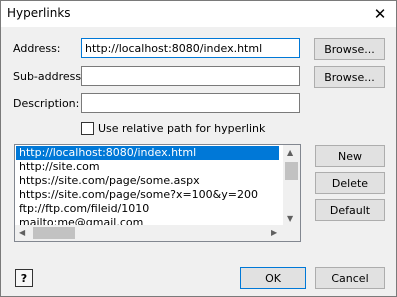 This screenshot has height=297, width=397. I want to click on ok-button: OK, so click(273, 278).